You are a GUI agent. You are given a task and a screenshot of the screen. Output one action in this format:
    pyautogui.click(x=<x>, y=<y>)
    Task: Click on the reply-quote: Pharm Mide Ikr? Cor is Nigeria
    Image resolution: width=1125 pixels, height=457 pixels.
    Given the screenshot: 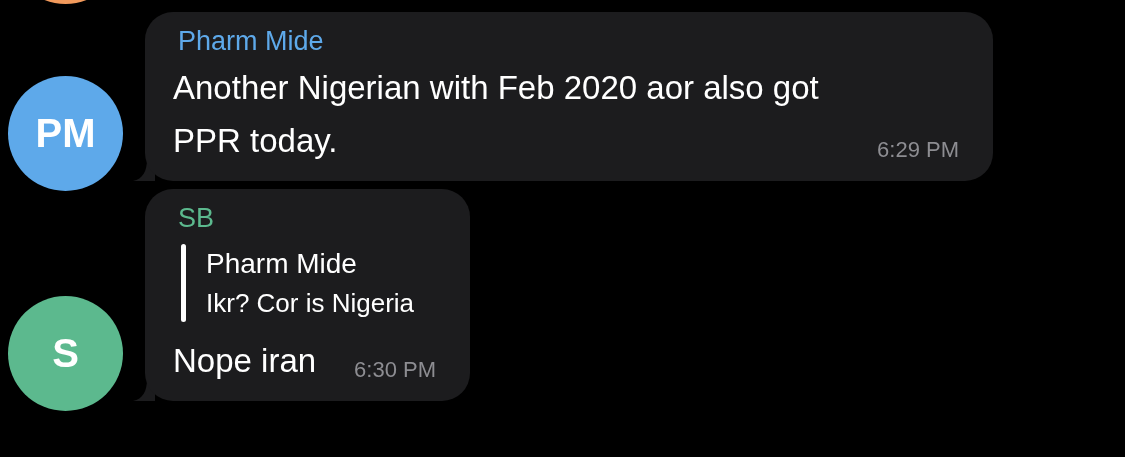 What is the action you would take?
    pyautogui.click(x=309, y=283)
    